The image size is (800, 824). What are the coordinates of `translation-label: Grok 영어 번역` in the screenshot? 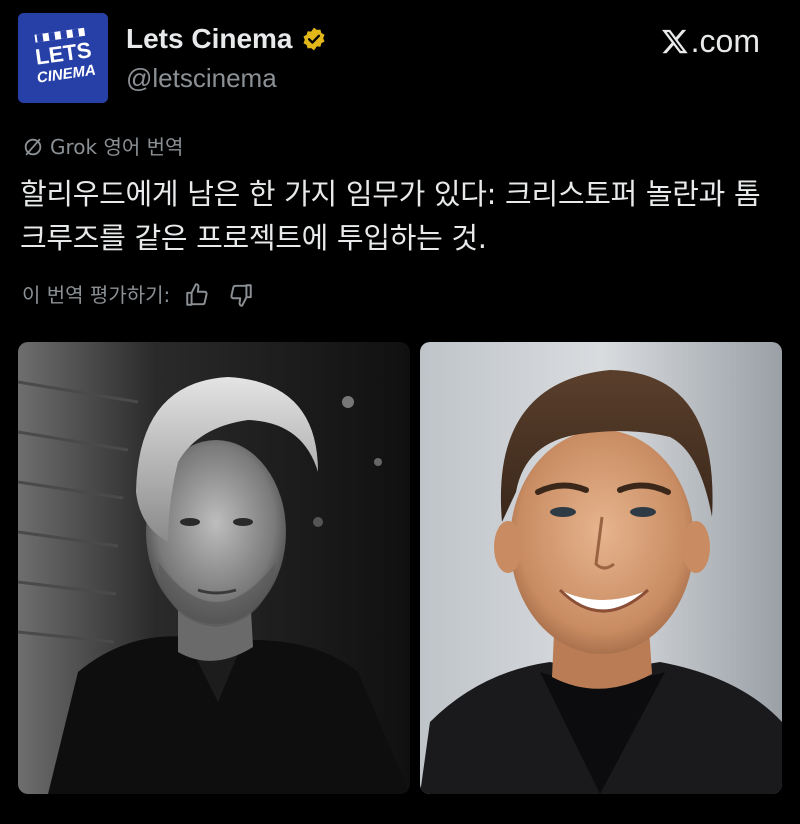 It's located at (117, 147).